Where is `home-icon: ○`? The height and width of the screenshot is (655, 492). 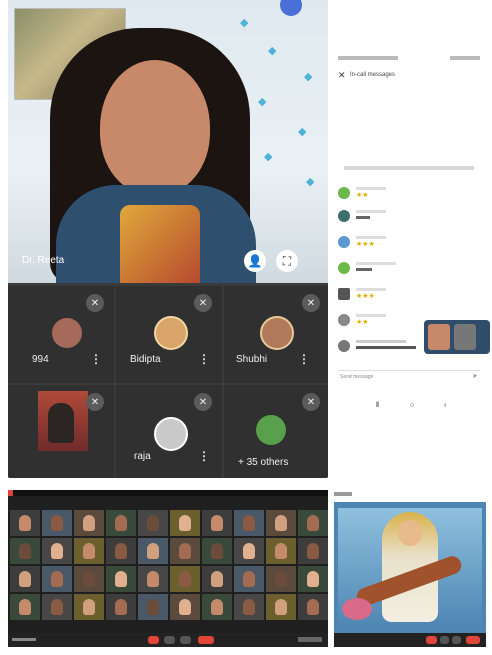
home-icon: ○ is located at coordinates (412, 405).